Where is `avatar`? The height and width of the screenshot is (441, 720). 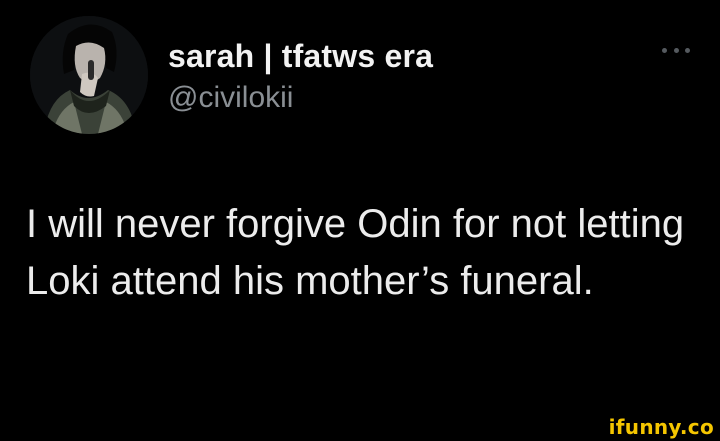
avatar is located at coordinates (89, 75).